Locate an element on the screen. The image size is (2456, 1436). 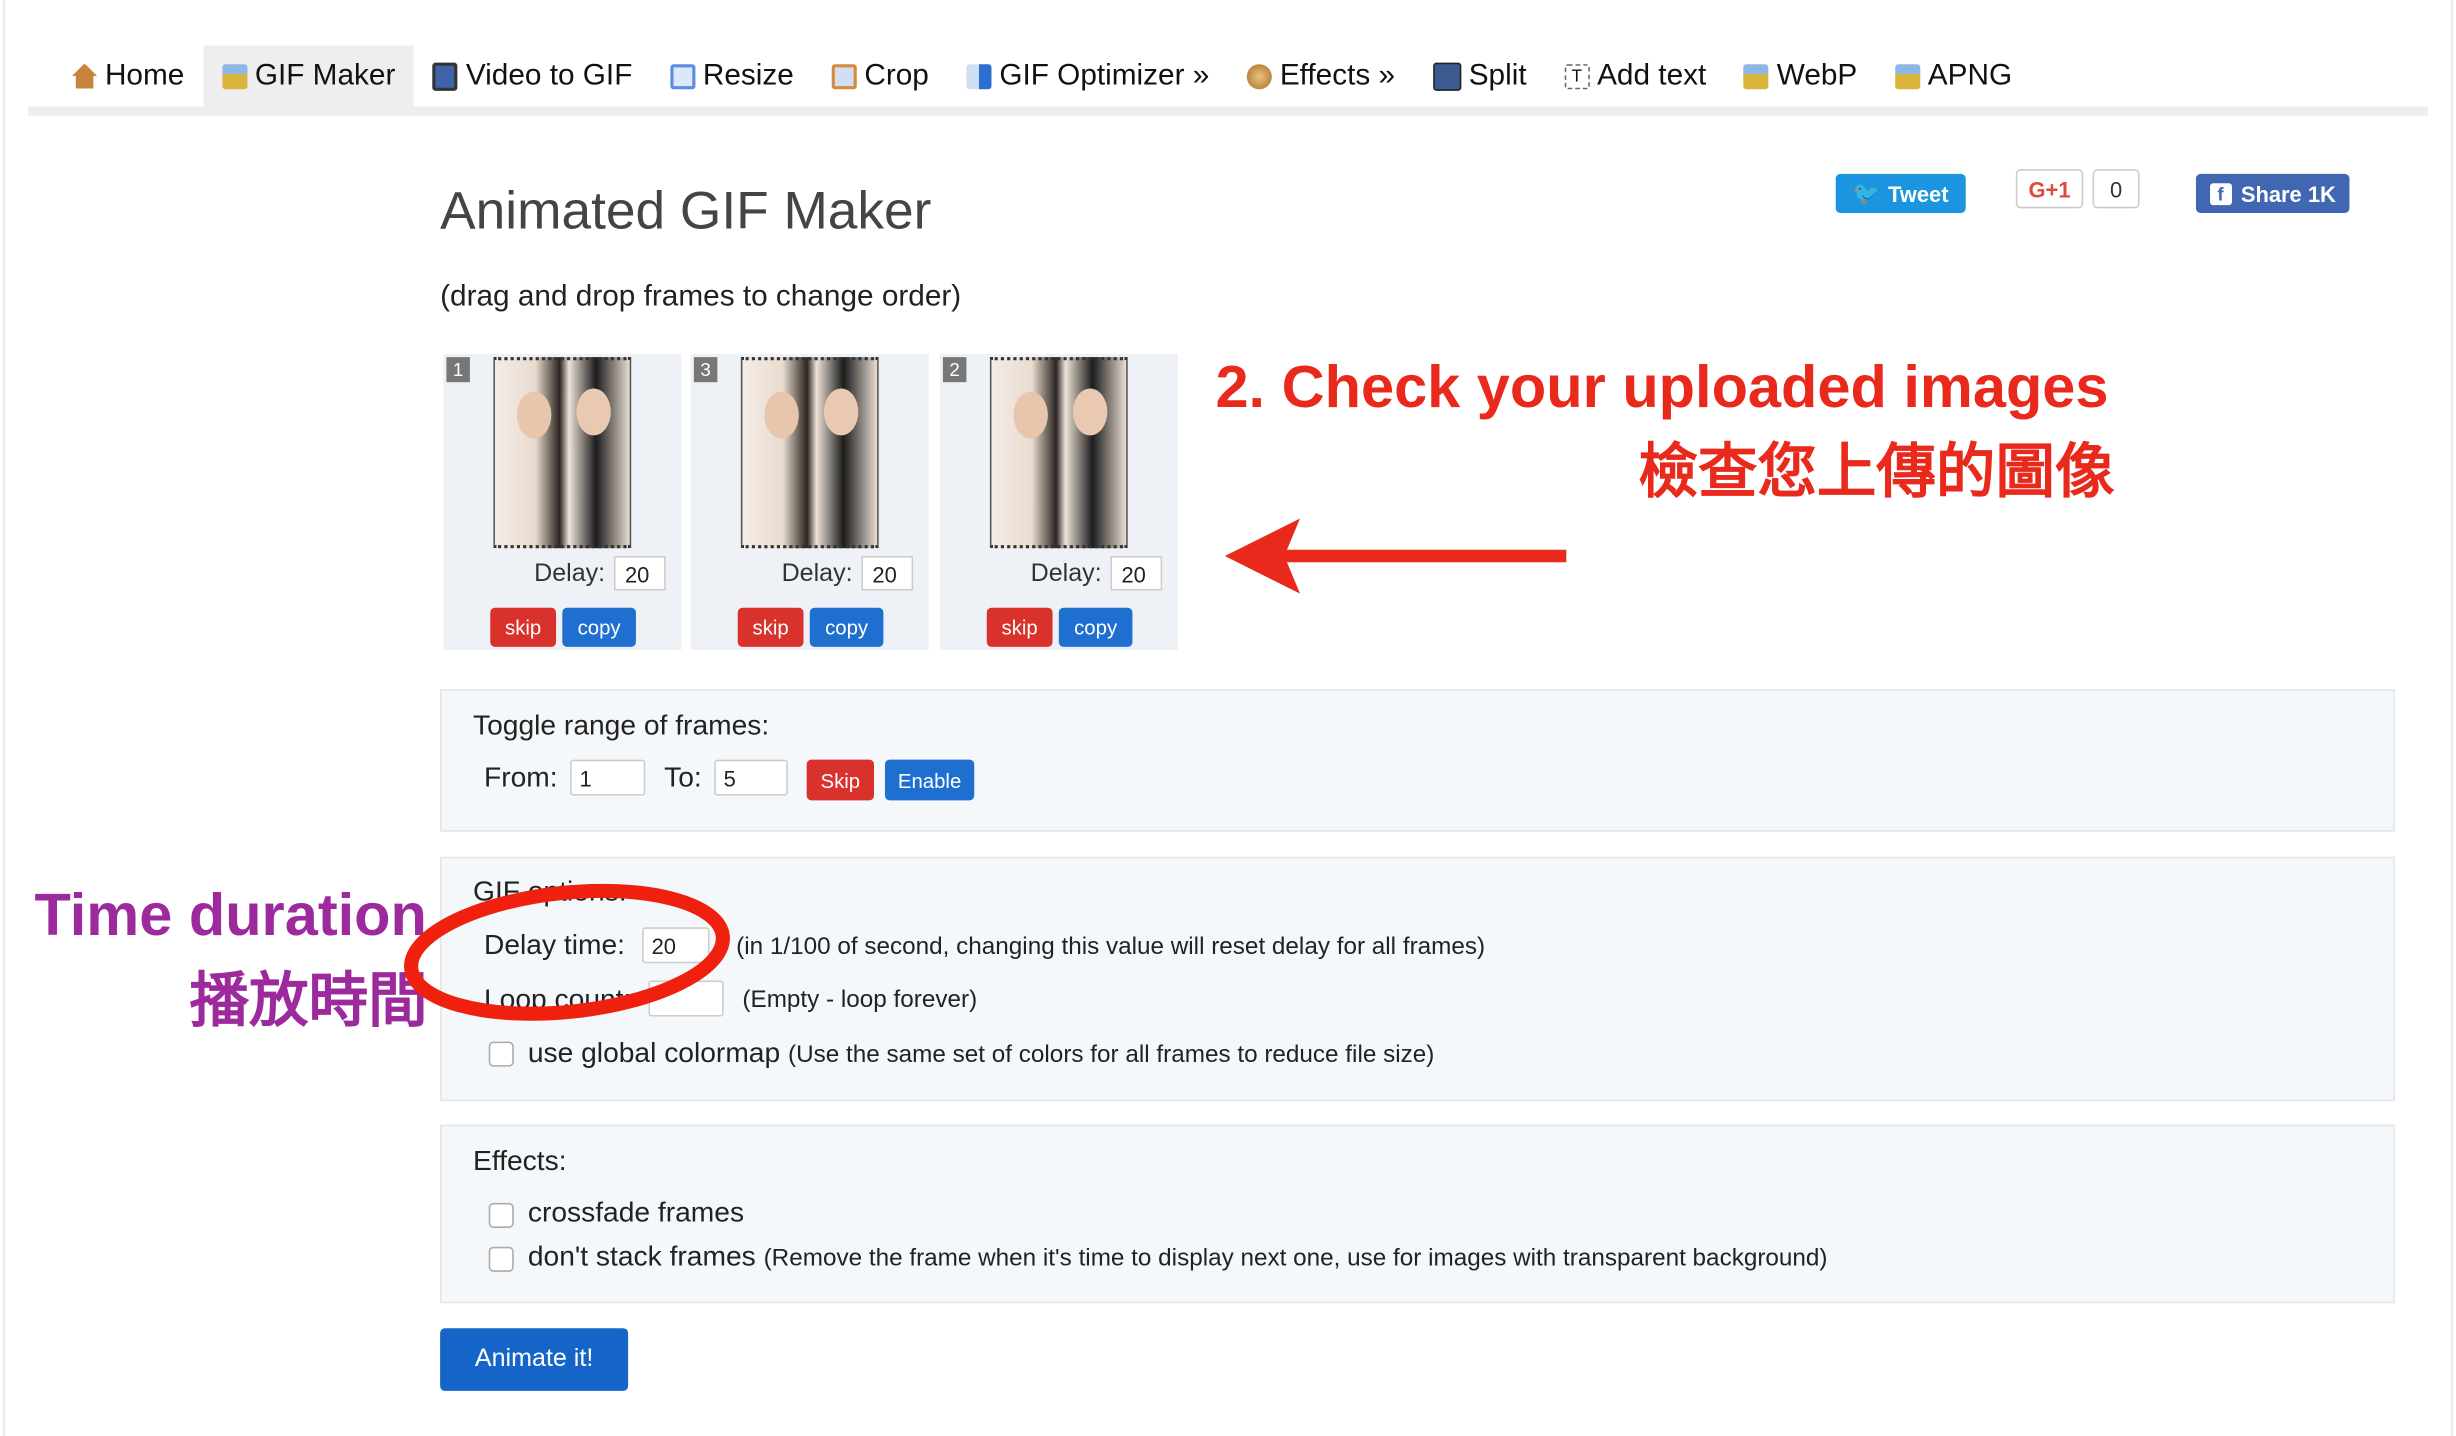
page-subtitle: (drag and drop frames to change order) is located at coordinates (701, 297).